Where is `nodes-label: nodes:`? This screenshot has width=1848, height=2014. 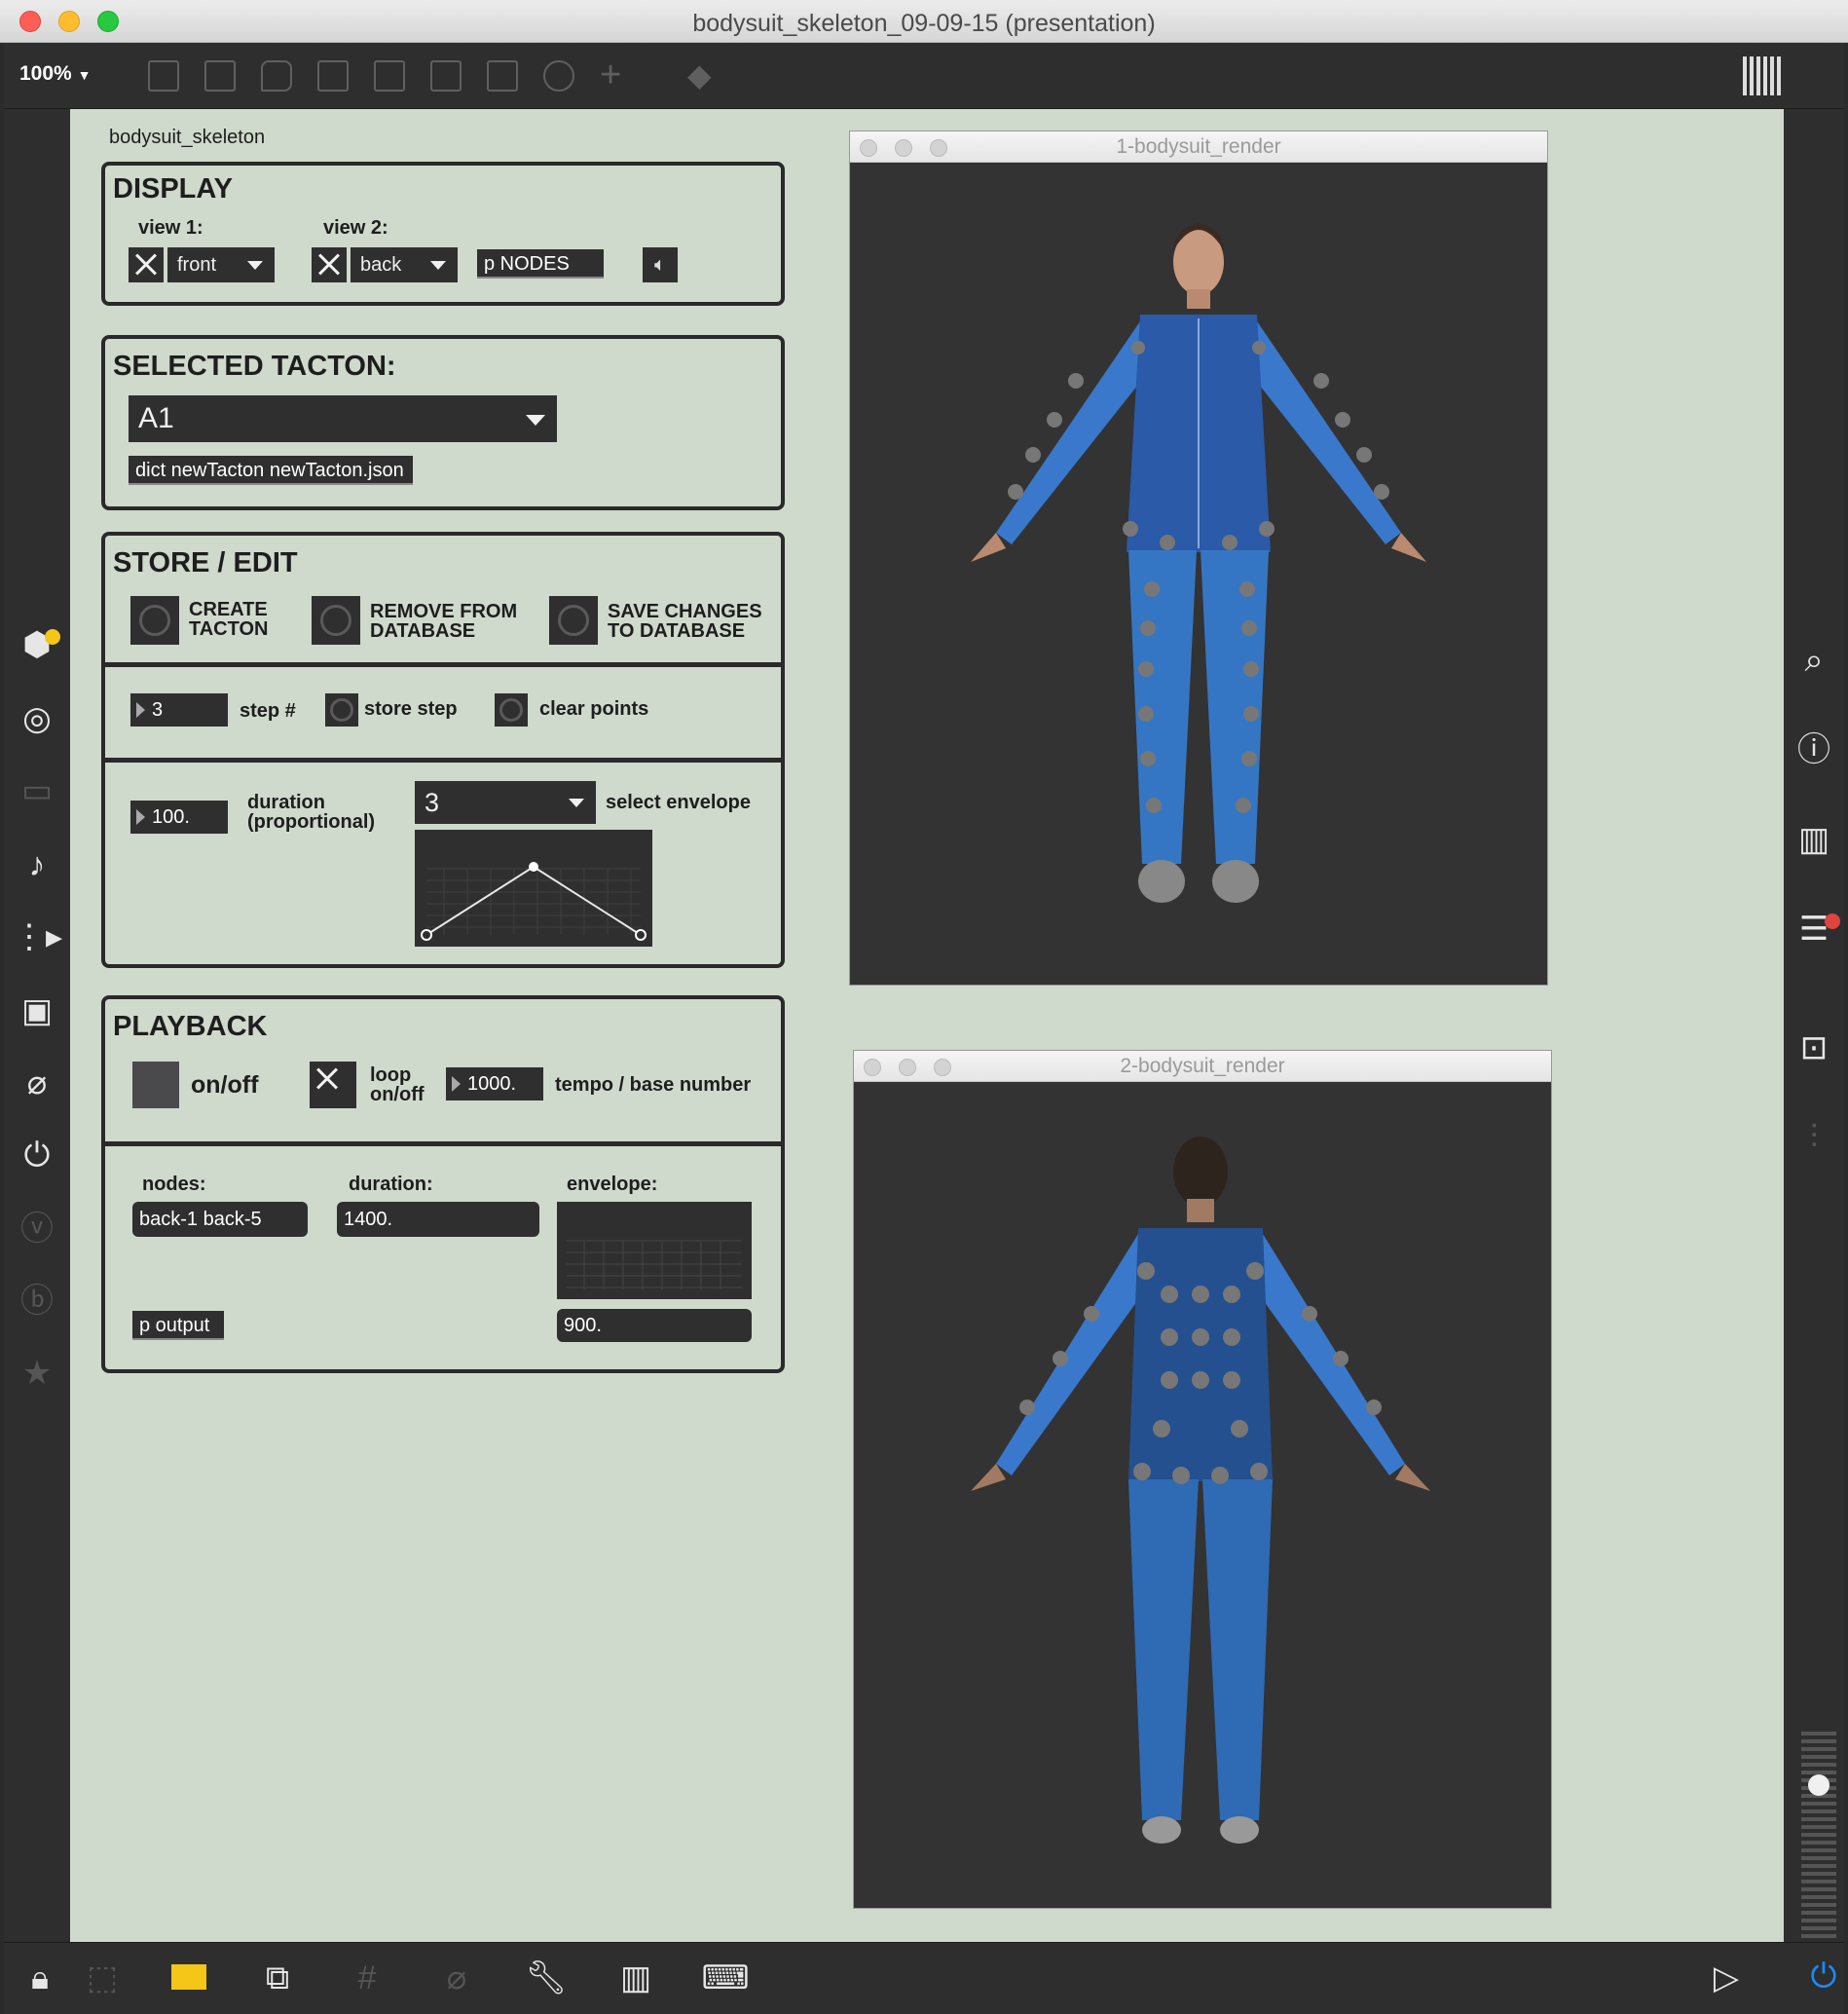
nodes-label: nodes: is located at coordinates (174, 1184).